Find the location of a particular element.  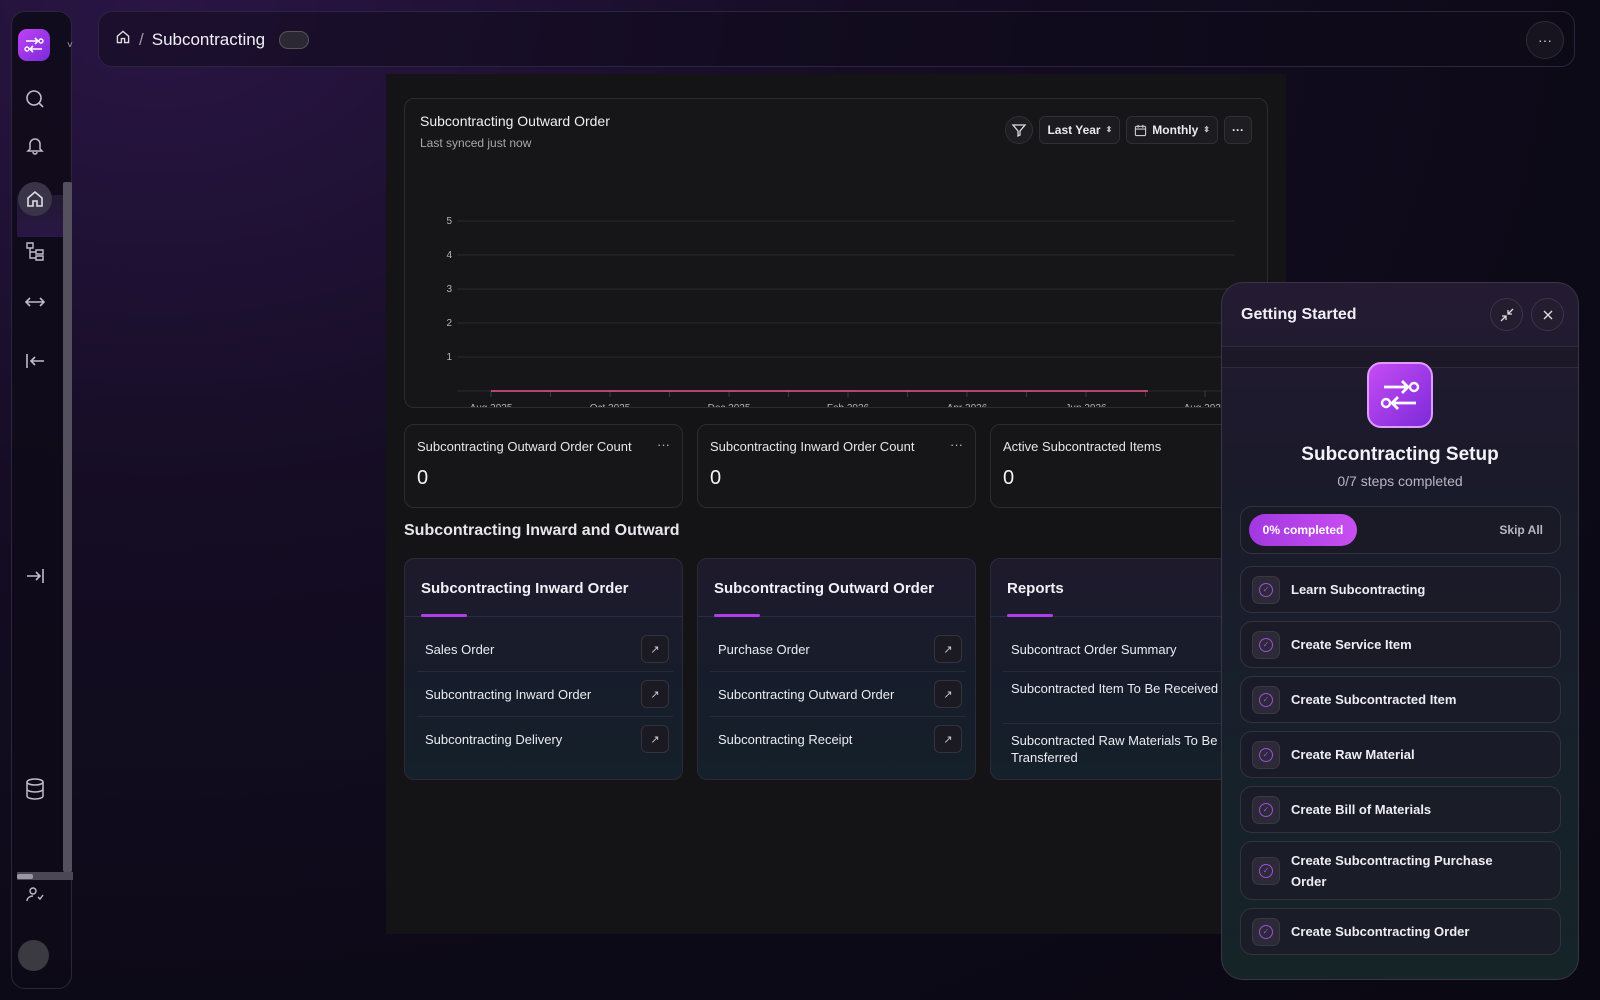

filter-button is located at coordinates (1019, 130).